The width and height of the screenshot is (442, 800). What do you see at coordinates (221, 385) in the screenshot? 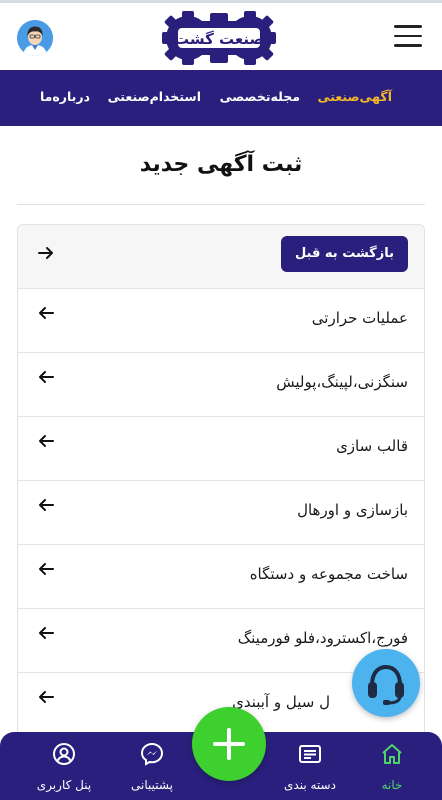
I see `category-row: سنگزنی،لپینگ،پولیش` at bounding box center [221, 385].